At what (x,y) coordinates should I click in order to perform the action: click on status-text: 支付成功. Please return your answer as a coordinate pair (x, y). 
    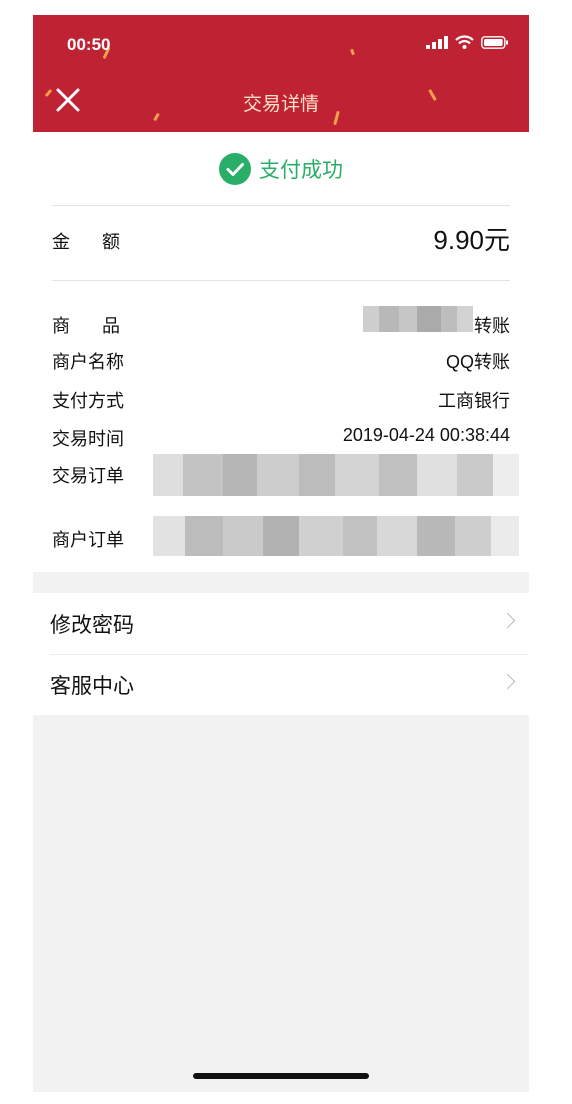
    Looking at the image, I should click on (301, 170).